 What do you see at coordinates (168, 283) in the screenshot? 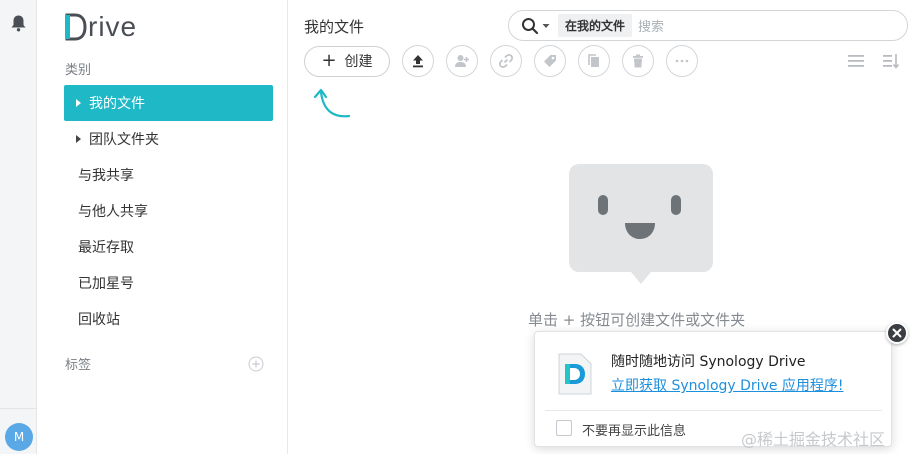
I see `sidebar-item-starred: 已加星号` at bounding box center [168, 283].